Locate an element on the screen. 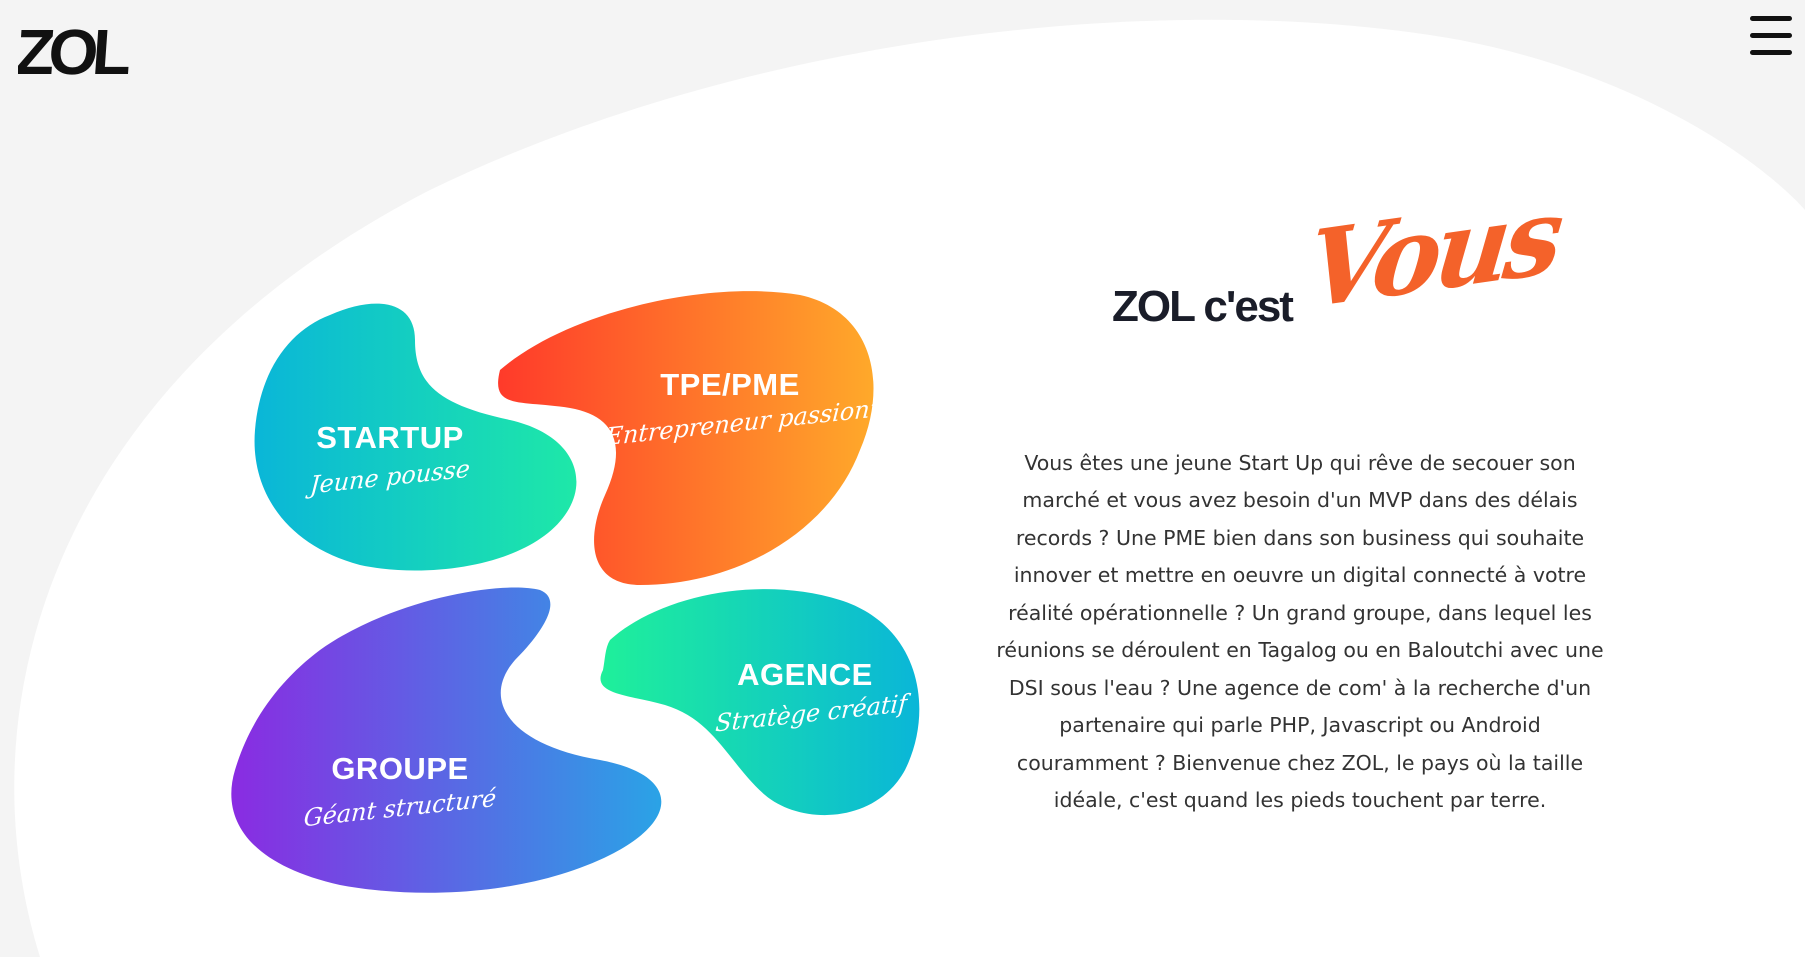  card-agence: AGENCE Stratège créatif is located at coordinates (811, 697).